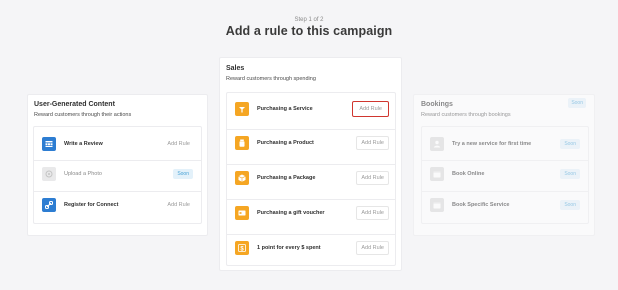 The height and width of the screenshot is (290, 618). I want to click on rule-label: Purchasing a Service, so click(285, 108).